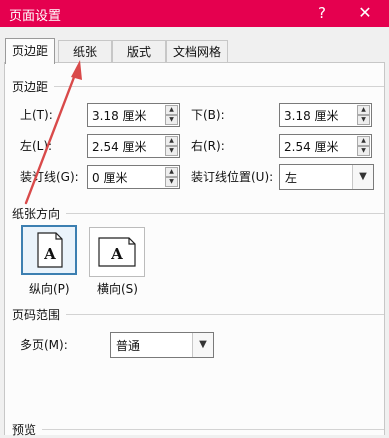 This screenshot has height=438, width=389. What do you see at coordinates (291, 178) in the screenshot?
I see `gutter-position-value: 左` at bounding box center [291, 178].